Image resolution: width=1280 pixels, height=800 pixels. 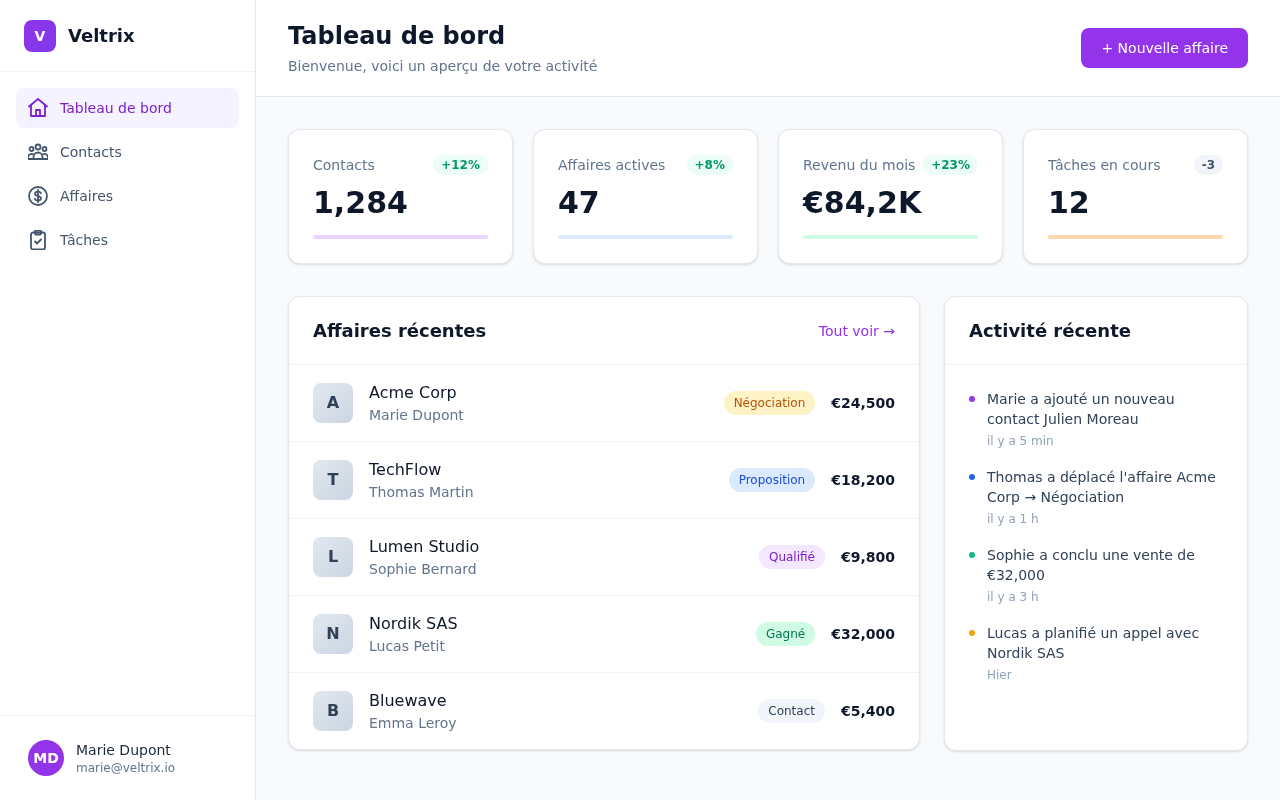 I want to click on change-badge: +23%, so click(x=950, y=164).